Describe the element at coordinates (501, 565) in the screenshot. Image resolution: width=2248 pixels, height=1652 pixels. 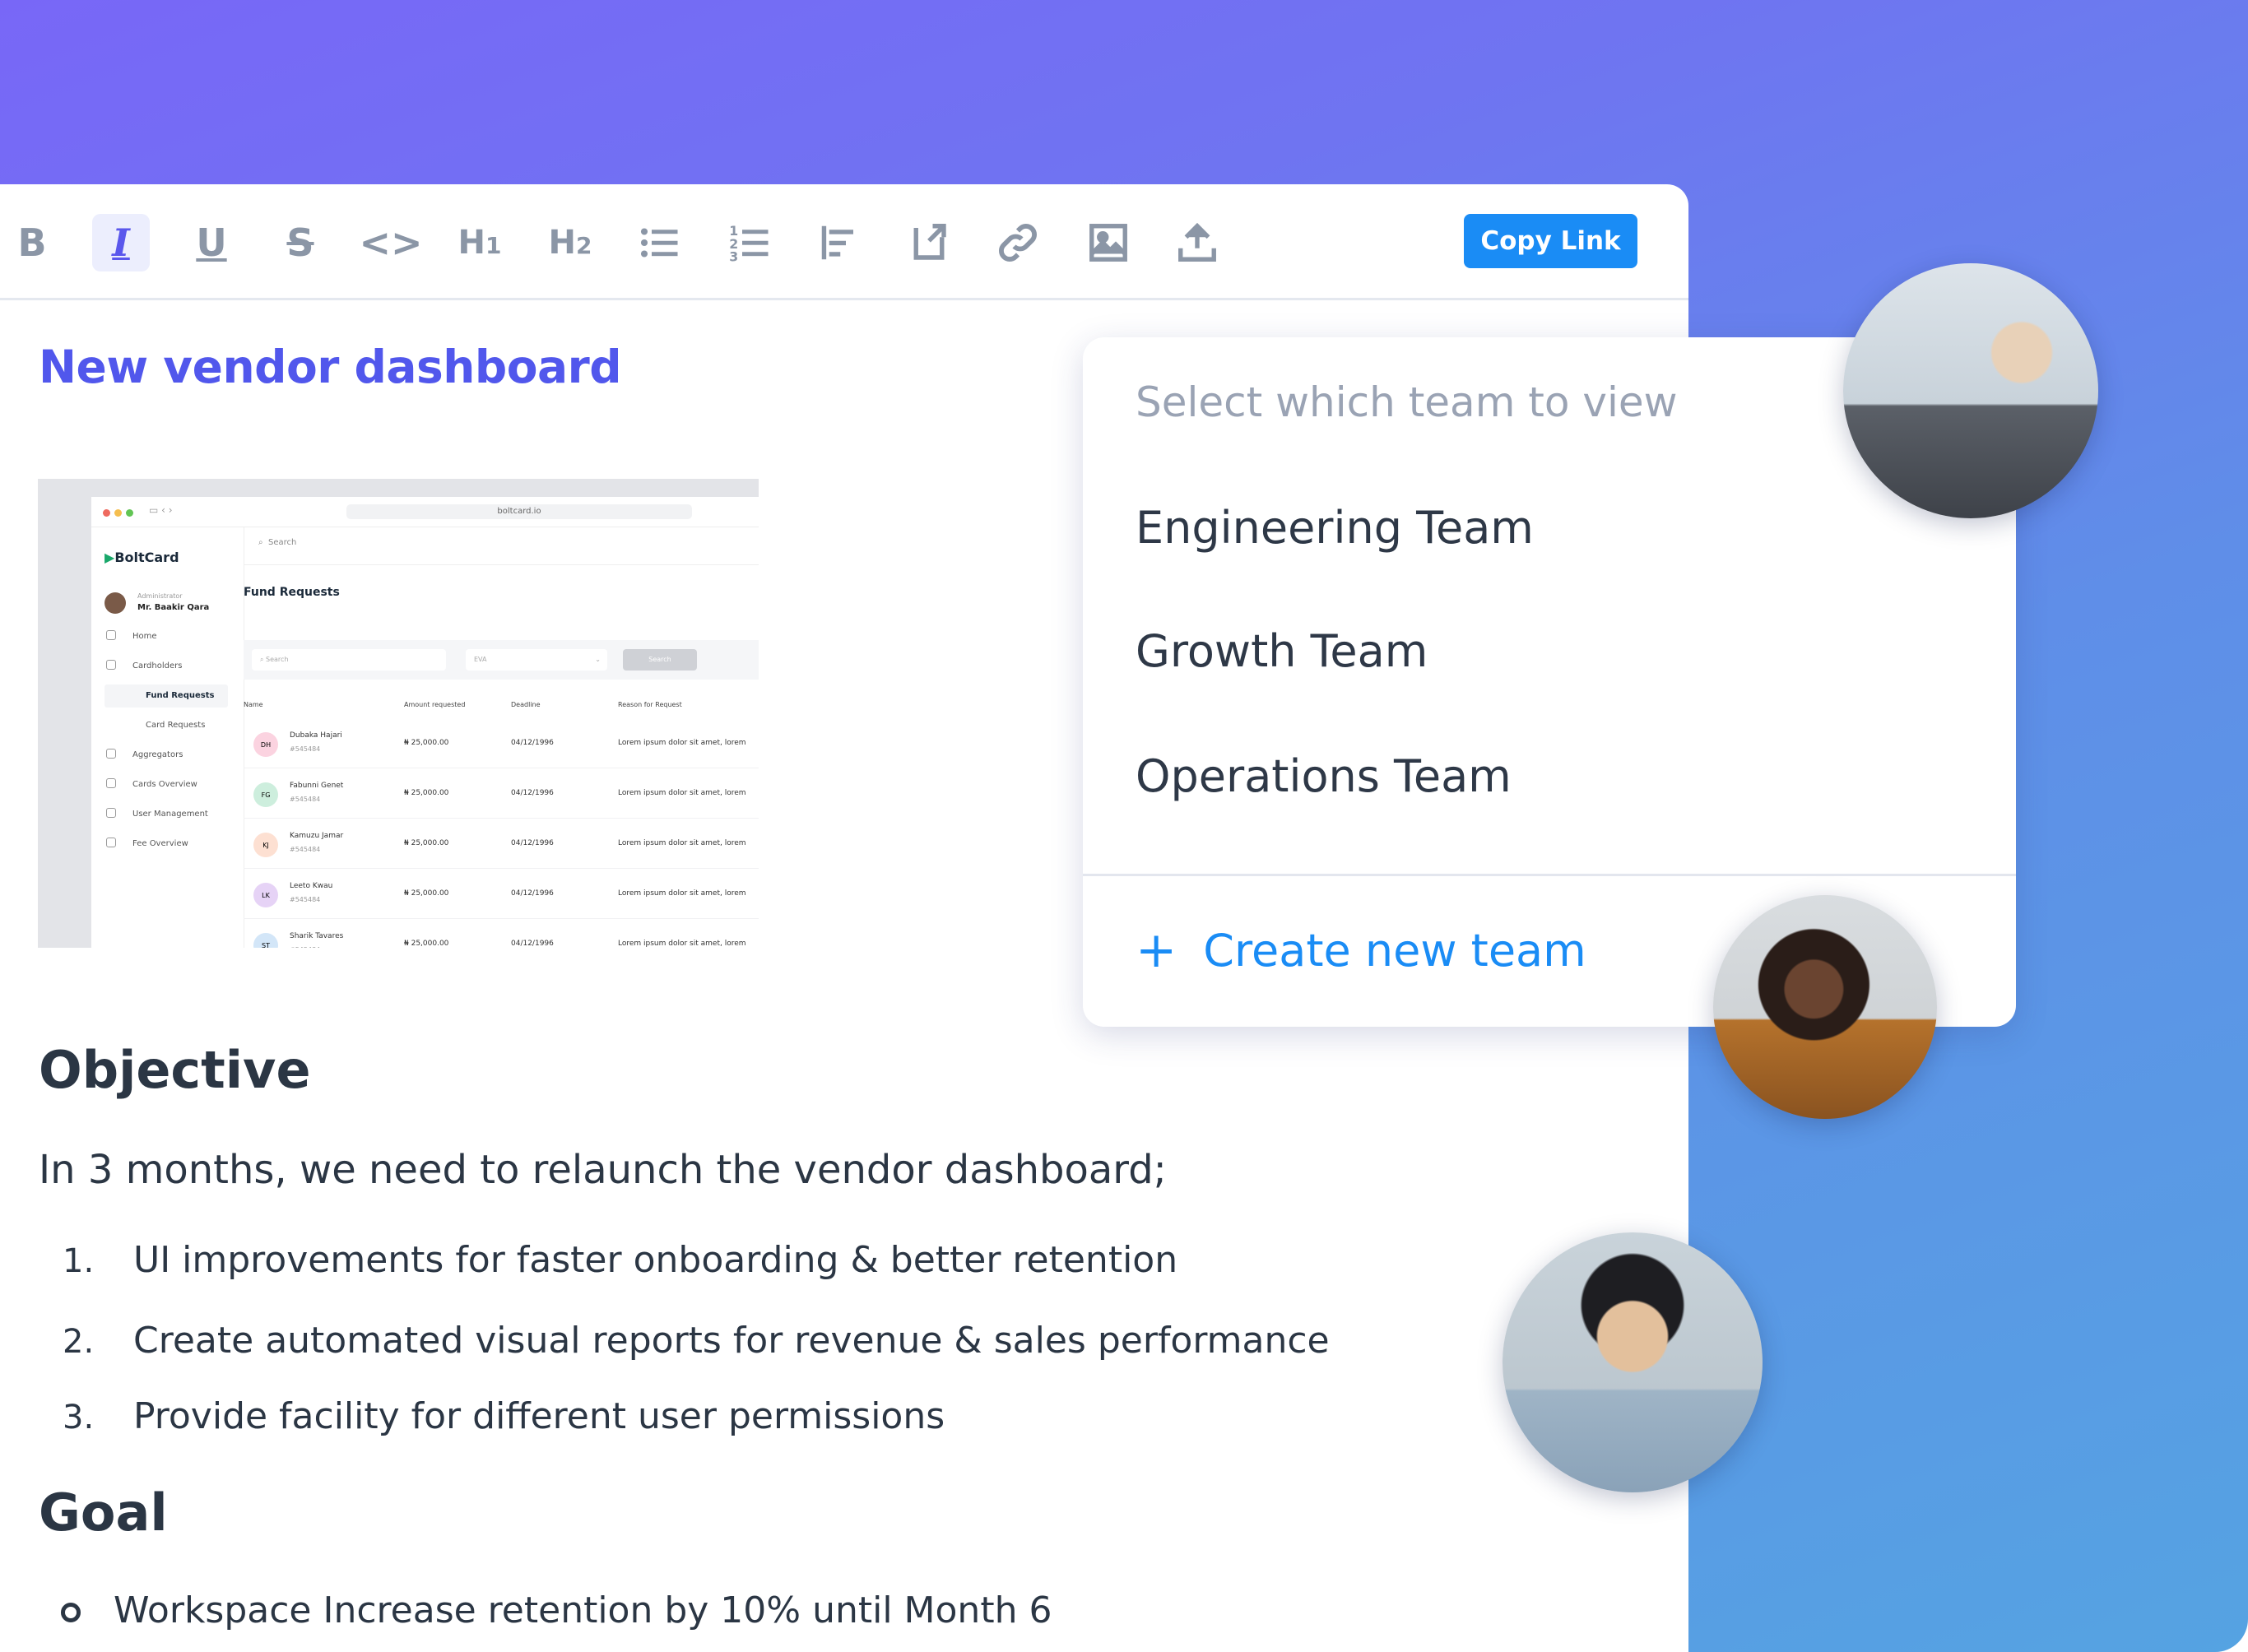
I see `screenshot-divider` at that location.